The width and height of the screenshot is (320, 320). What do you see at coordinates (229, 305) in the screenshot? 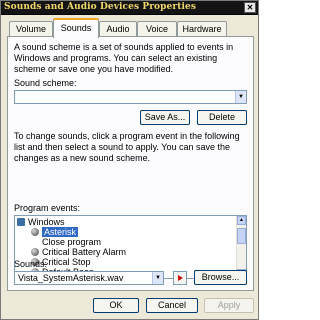
I see `apply-button: Apply` at bounding box center [229, 305].